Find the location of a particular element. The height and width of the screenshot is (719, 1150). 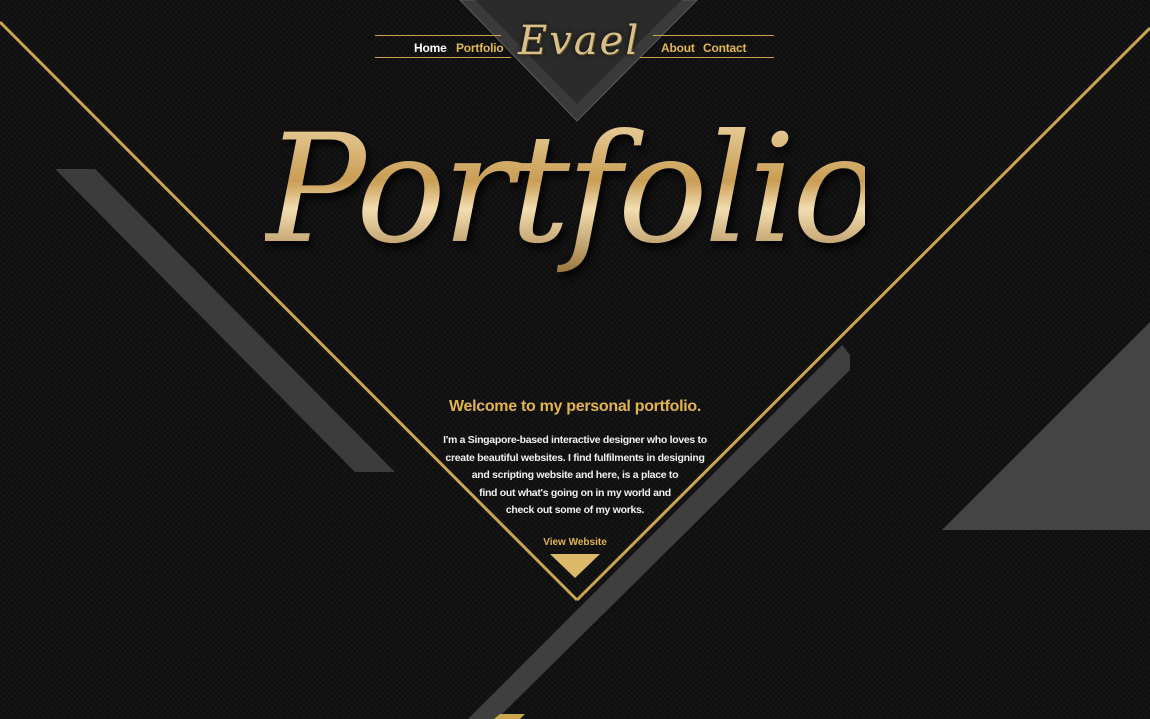

nav-contact-link: Contact is located at coordinates (724, 48).